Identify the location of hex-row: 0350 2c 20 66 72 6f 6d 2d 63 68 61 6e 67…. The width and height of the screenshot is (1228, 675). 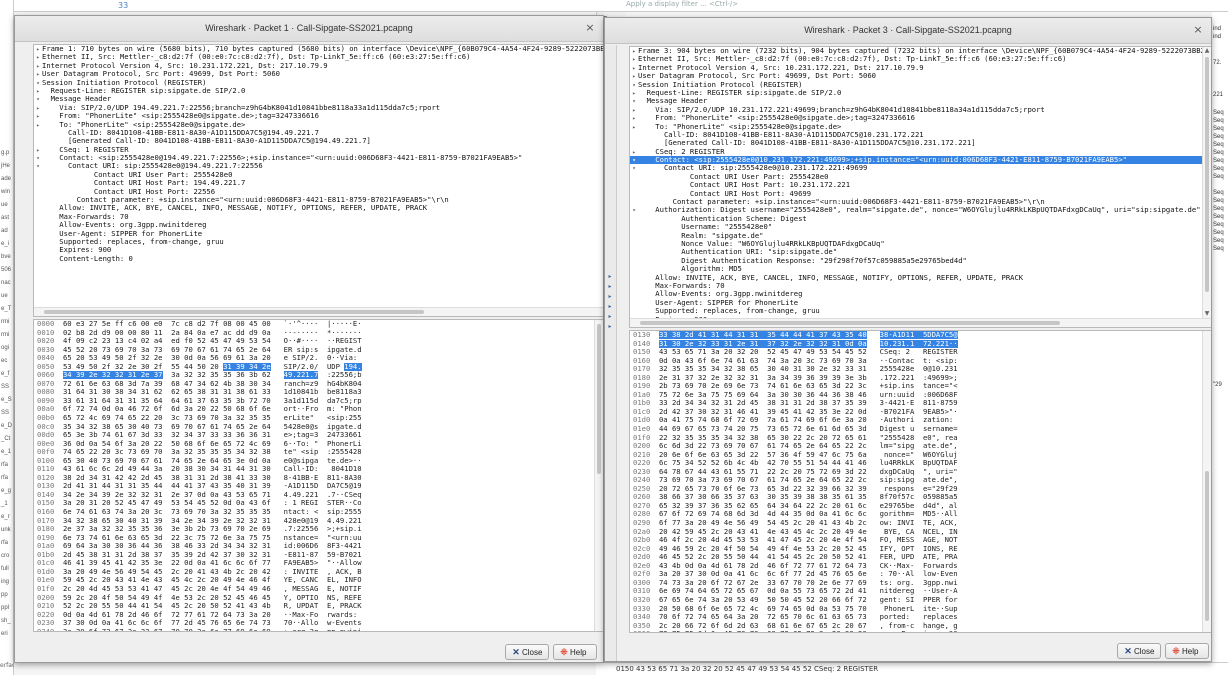
(922, 626).